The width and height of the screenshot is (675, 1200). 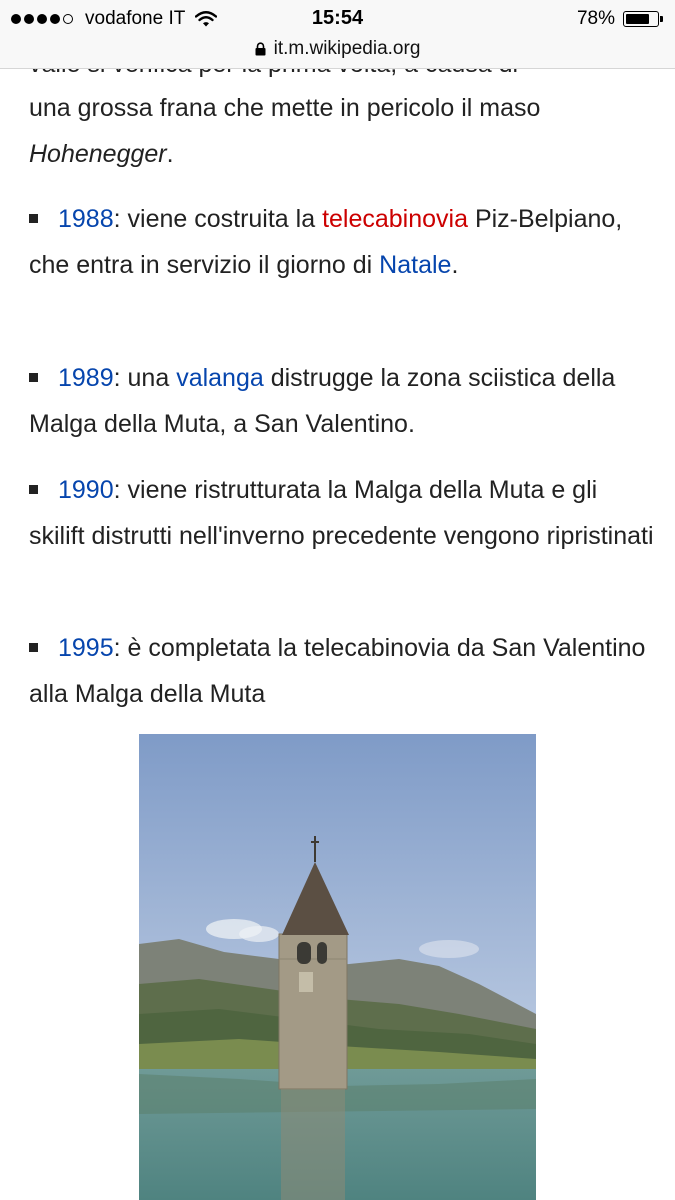 What do you see at coordinates (620, 19) in the screenshot?
I see `status-right: 78%` at bounding box center [620, 19].